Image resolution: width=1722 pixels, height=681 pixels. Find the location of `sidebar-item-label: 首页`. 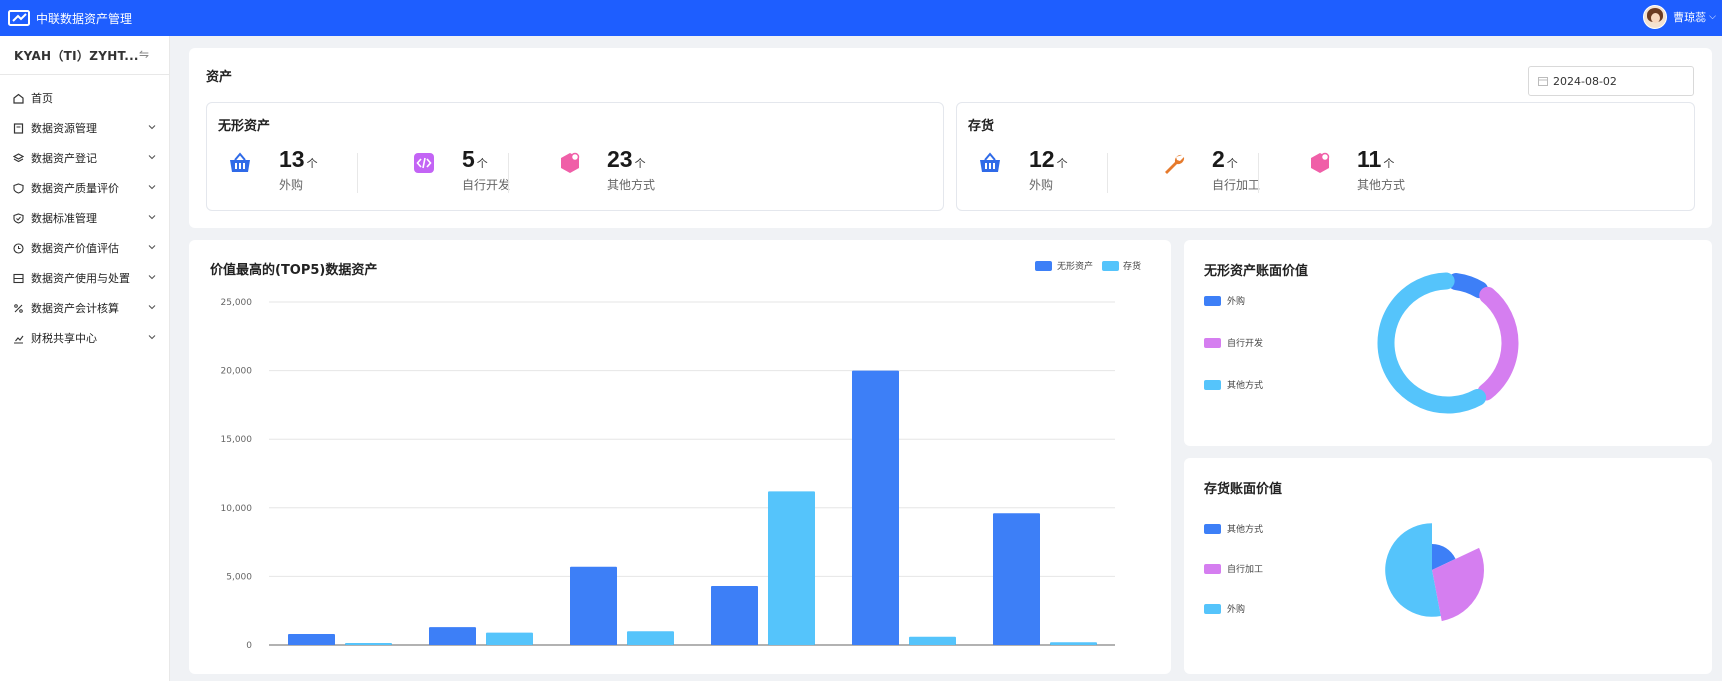

sidebar-item-label: 首页 is located at coordinates (42, 98).